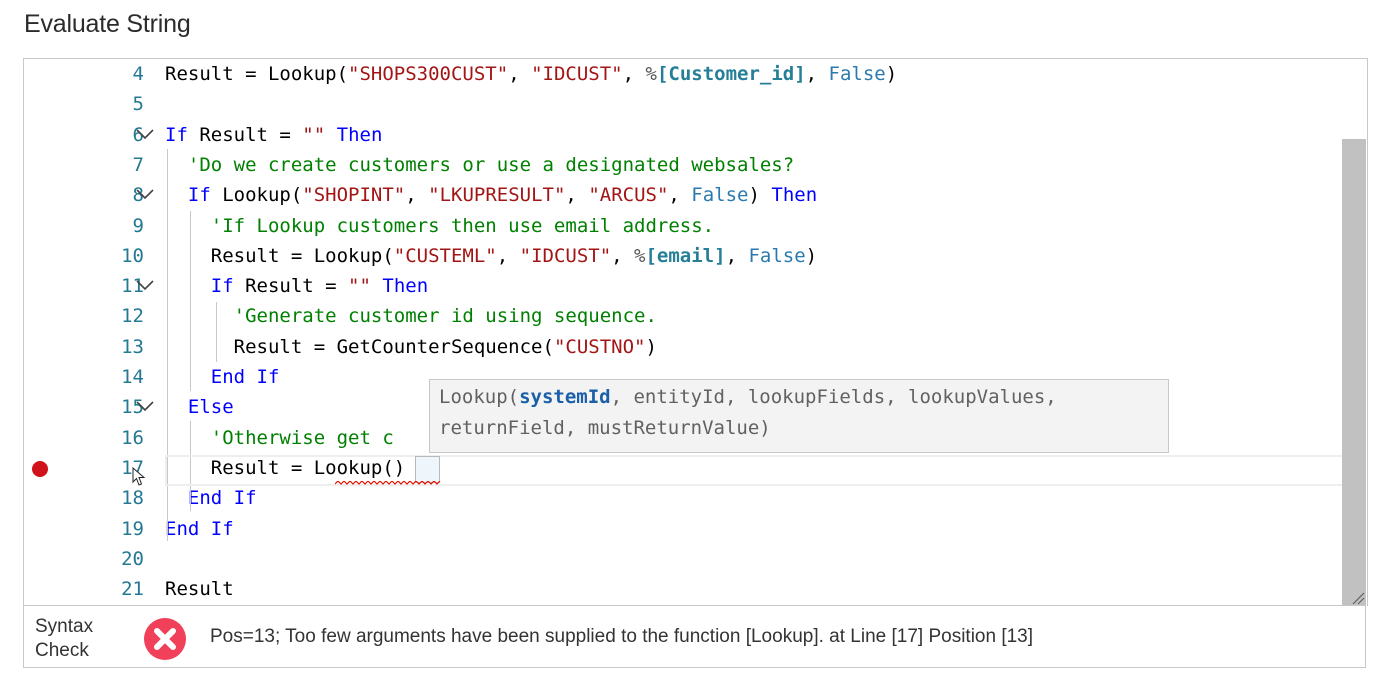  Describe the element at coordinates (731, 74) in the screenshot. I see `code-token: [Customer_id]` at that location.